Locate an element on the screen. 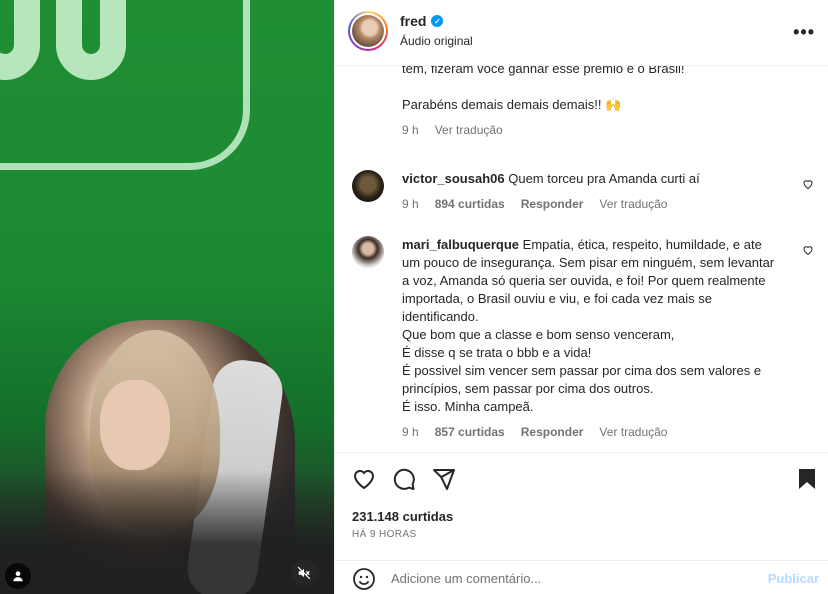  save-icon is located at coordinates (807, 479).